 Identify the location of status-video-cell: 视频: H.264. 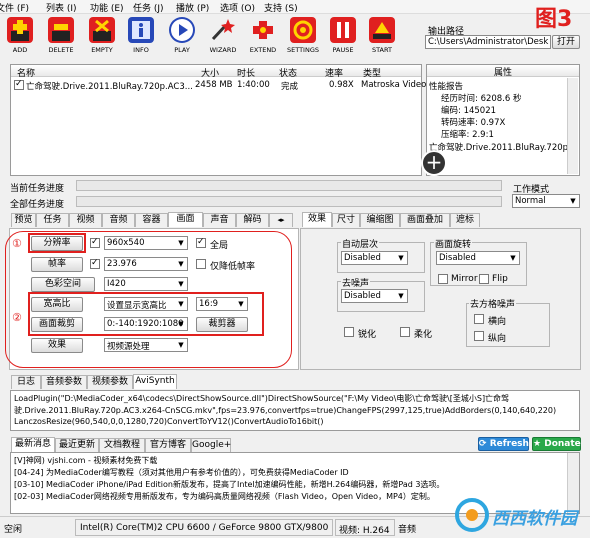
(365, 527).